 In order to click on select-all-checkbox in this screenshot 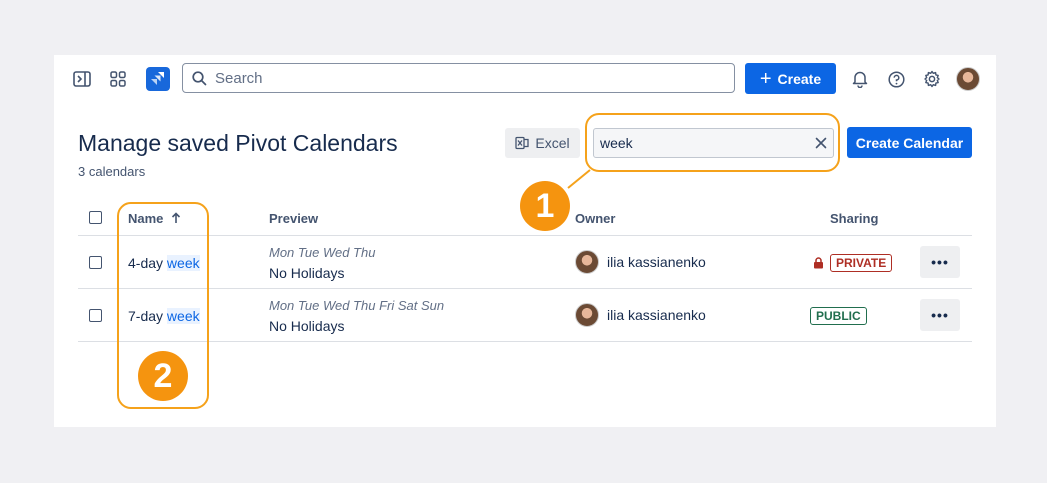, I will do `click(95, 217)`.